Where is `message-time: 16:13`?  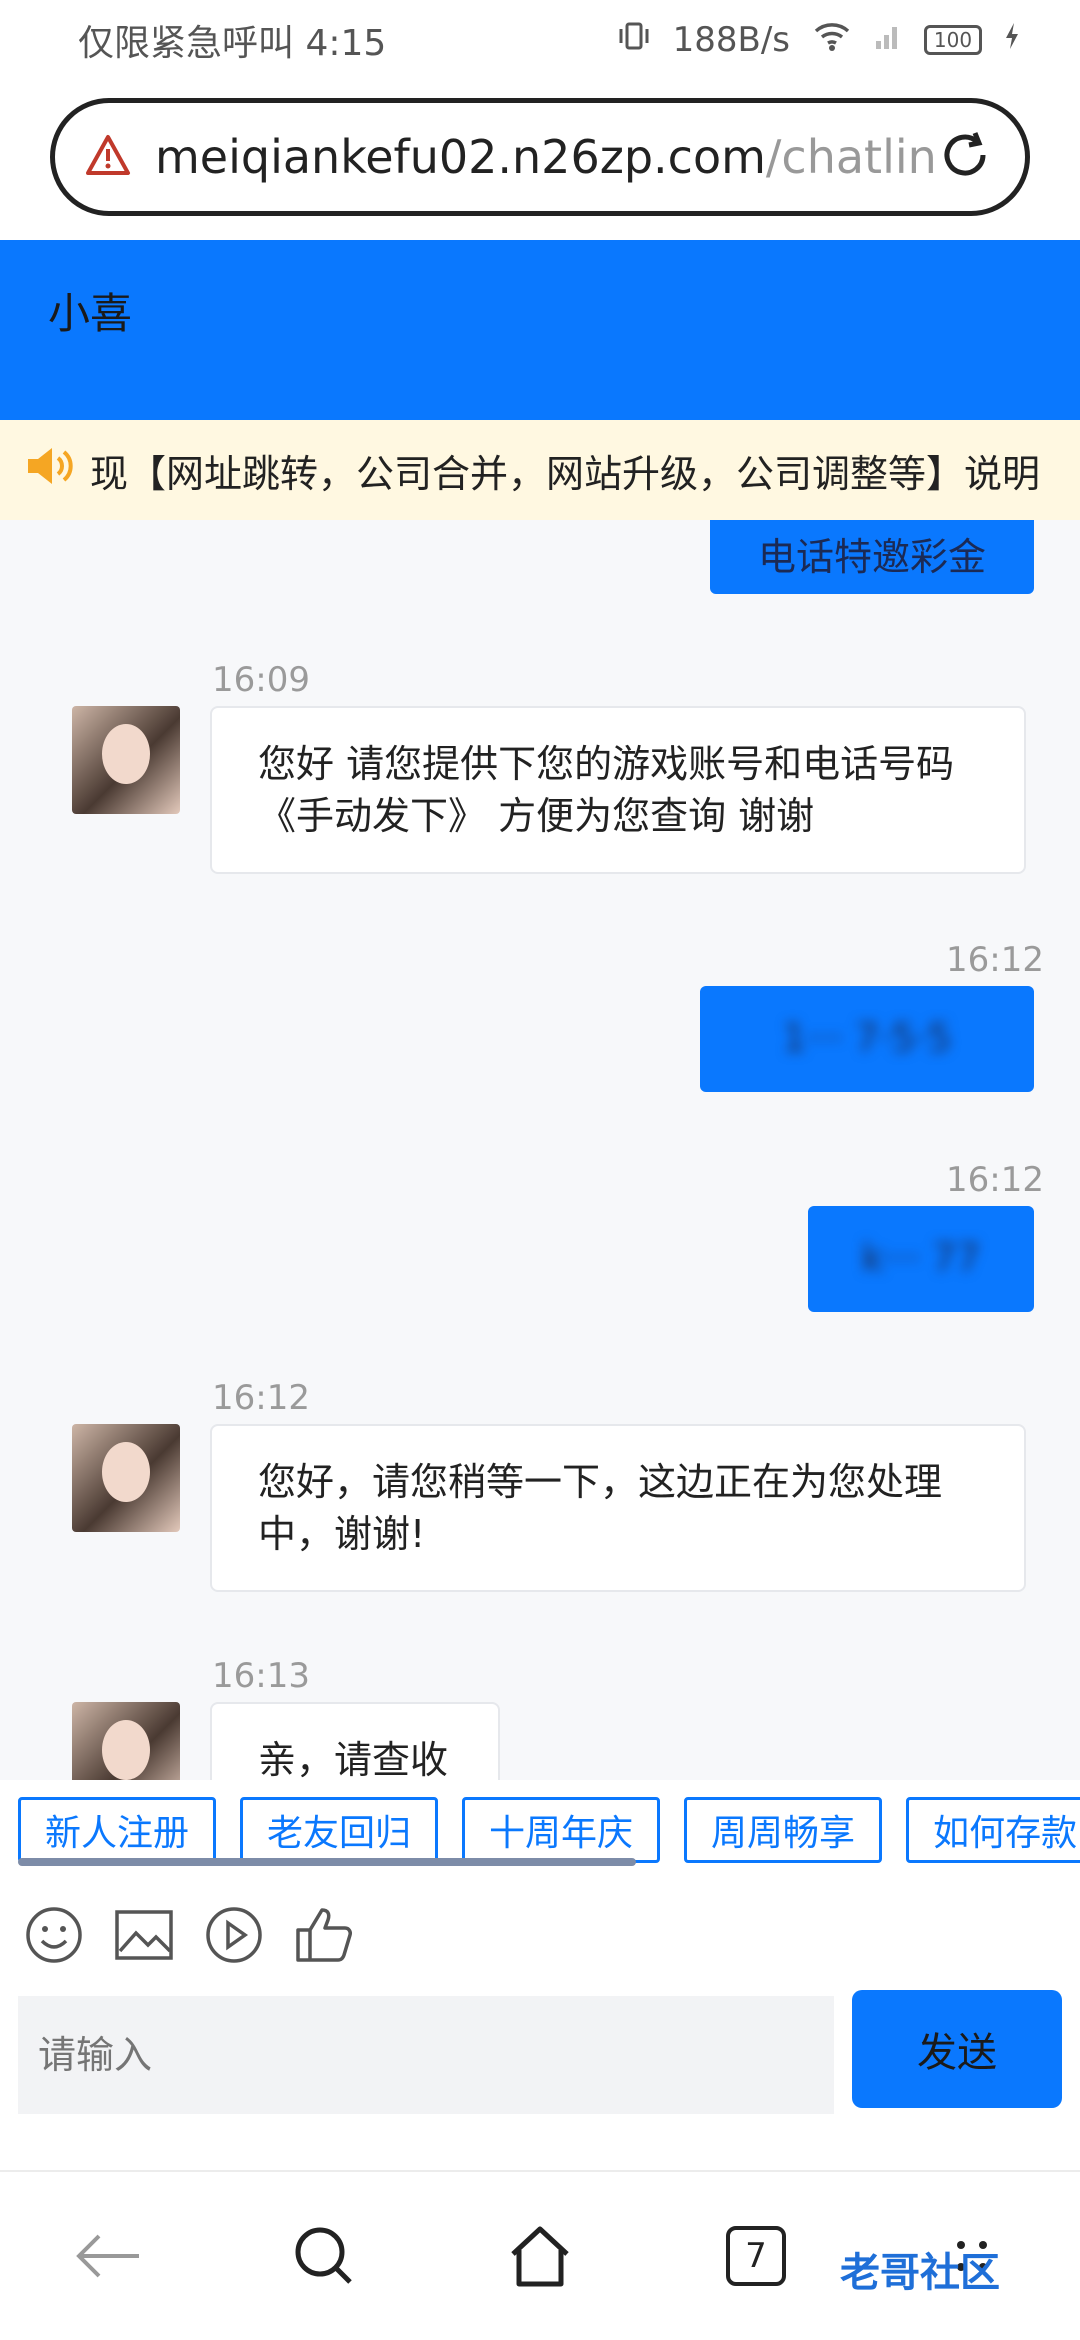 message-time: 16:13 is located at coordinates (261, 1676).